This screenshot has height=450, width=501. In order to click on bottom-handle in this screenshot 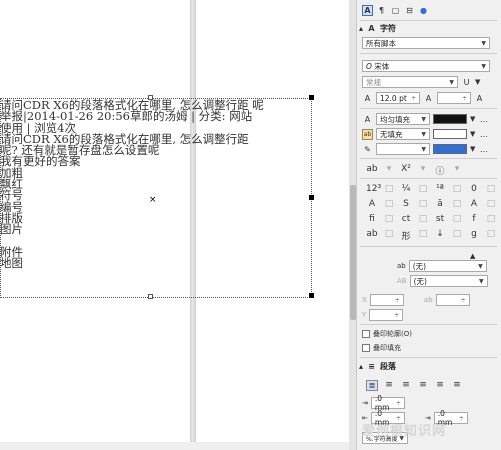, I will do `click(150, 296)`.